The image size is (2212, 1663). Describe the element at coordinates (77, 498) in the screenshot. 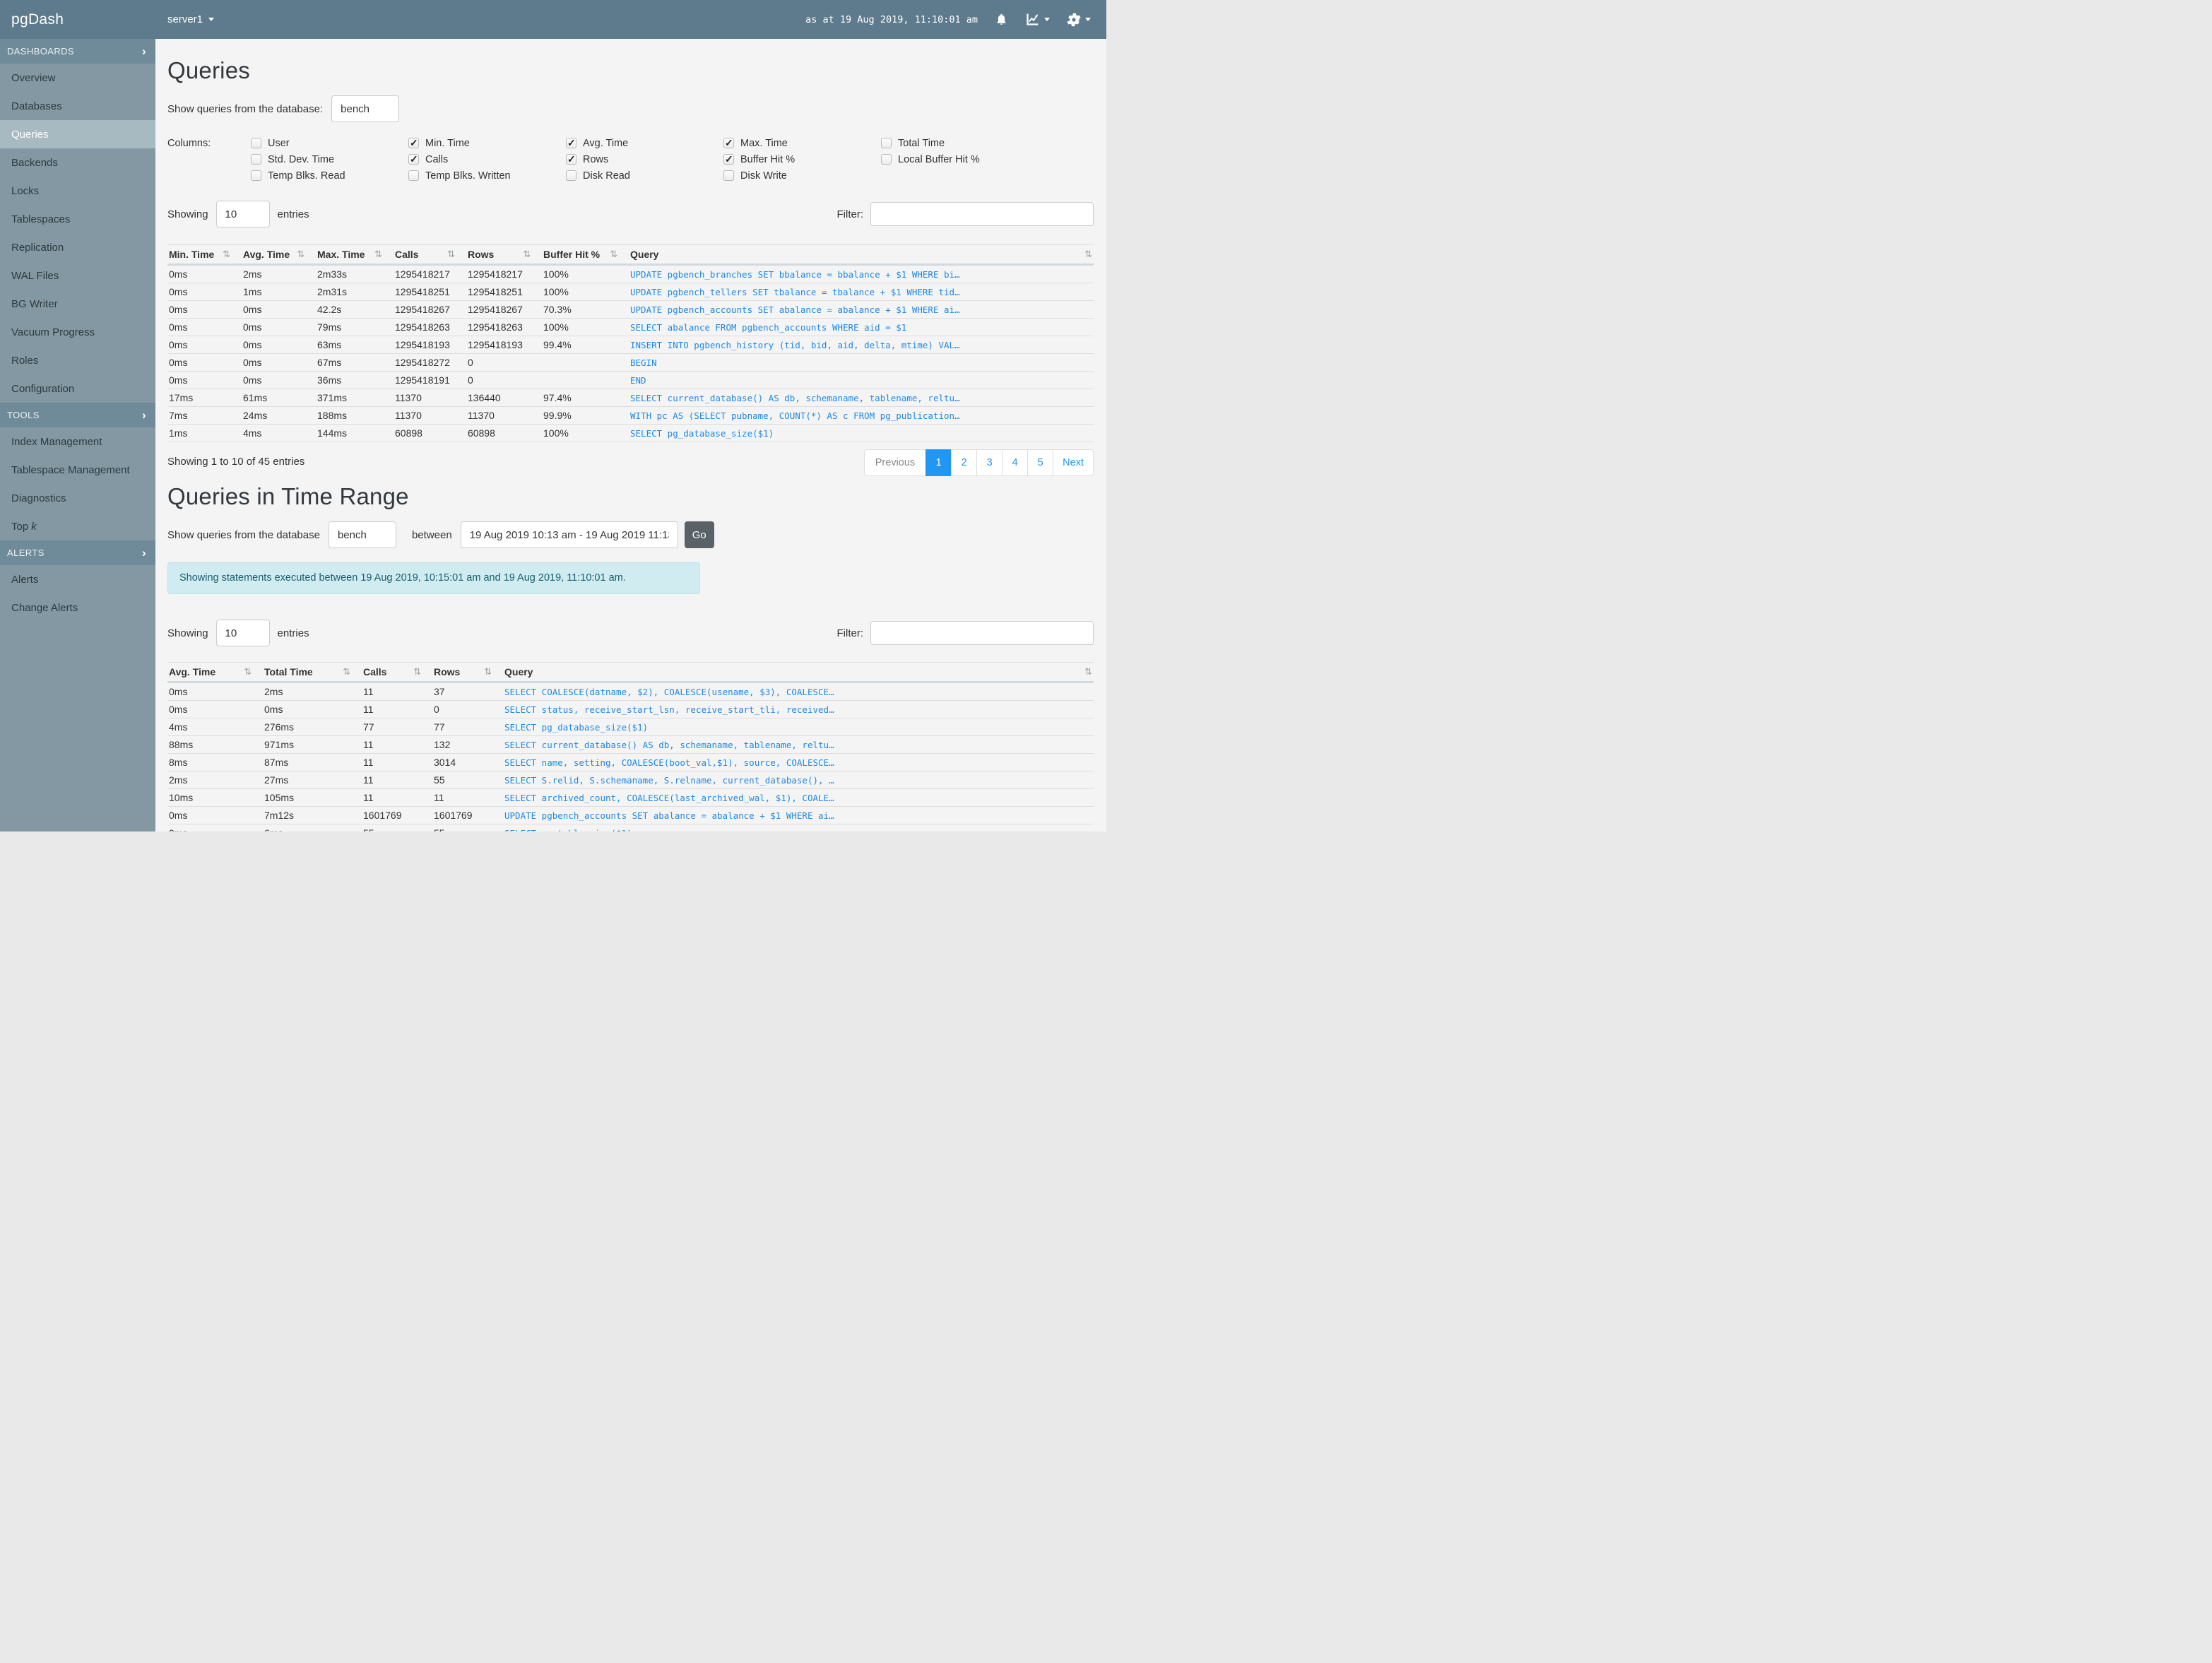

I see `sidebar-item-diagnostics: Diagnostics` at that location.